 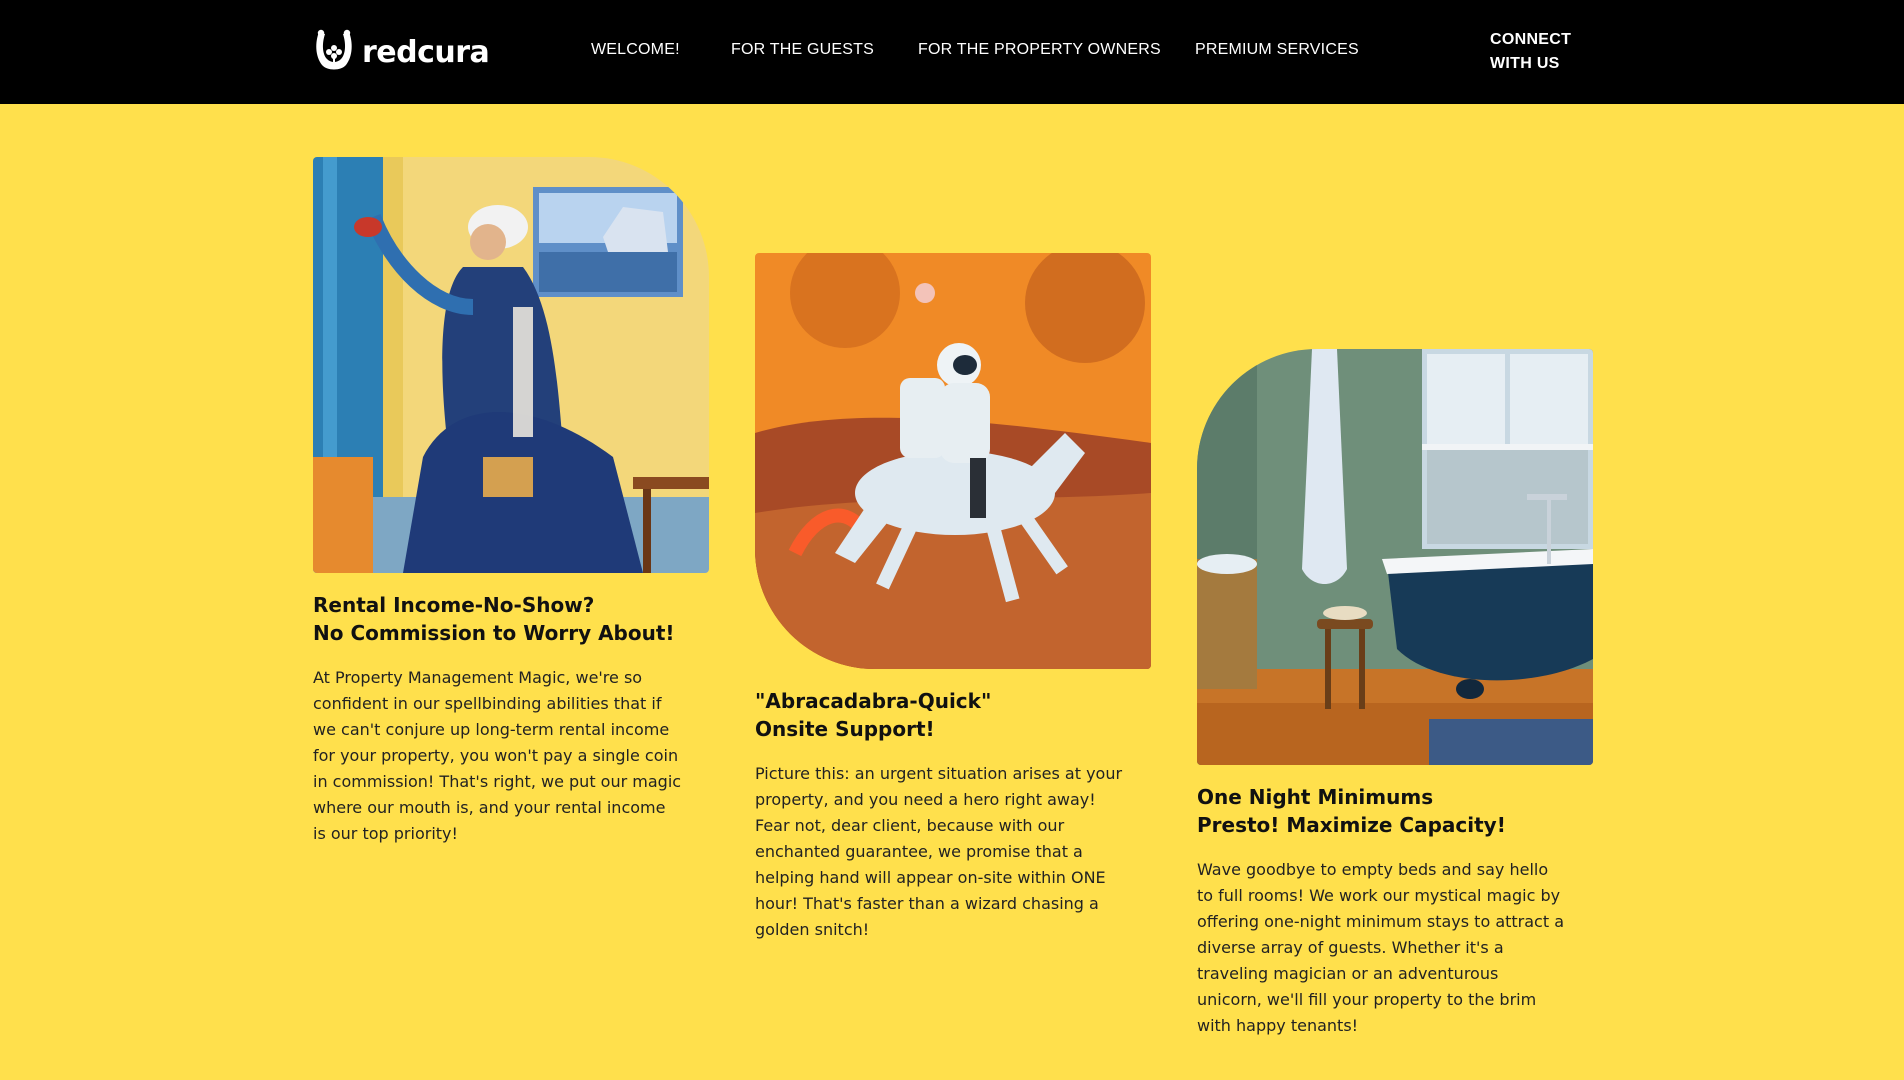 I want to click on nav-item-for-the-property-owners: FOR THE PROPERTY OWNERS, so click(x=1039, y=50).